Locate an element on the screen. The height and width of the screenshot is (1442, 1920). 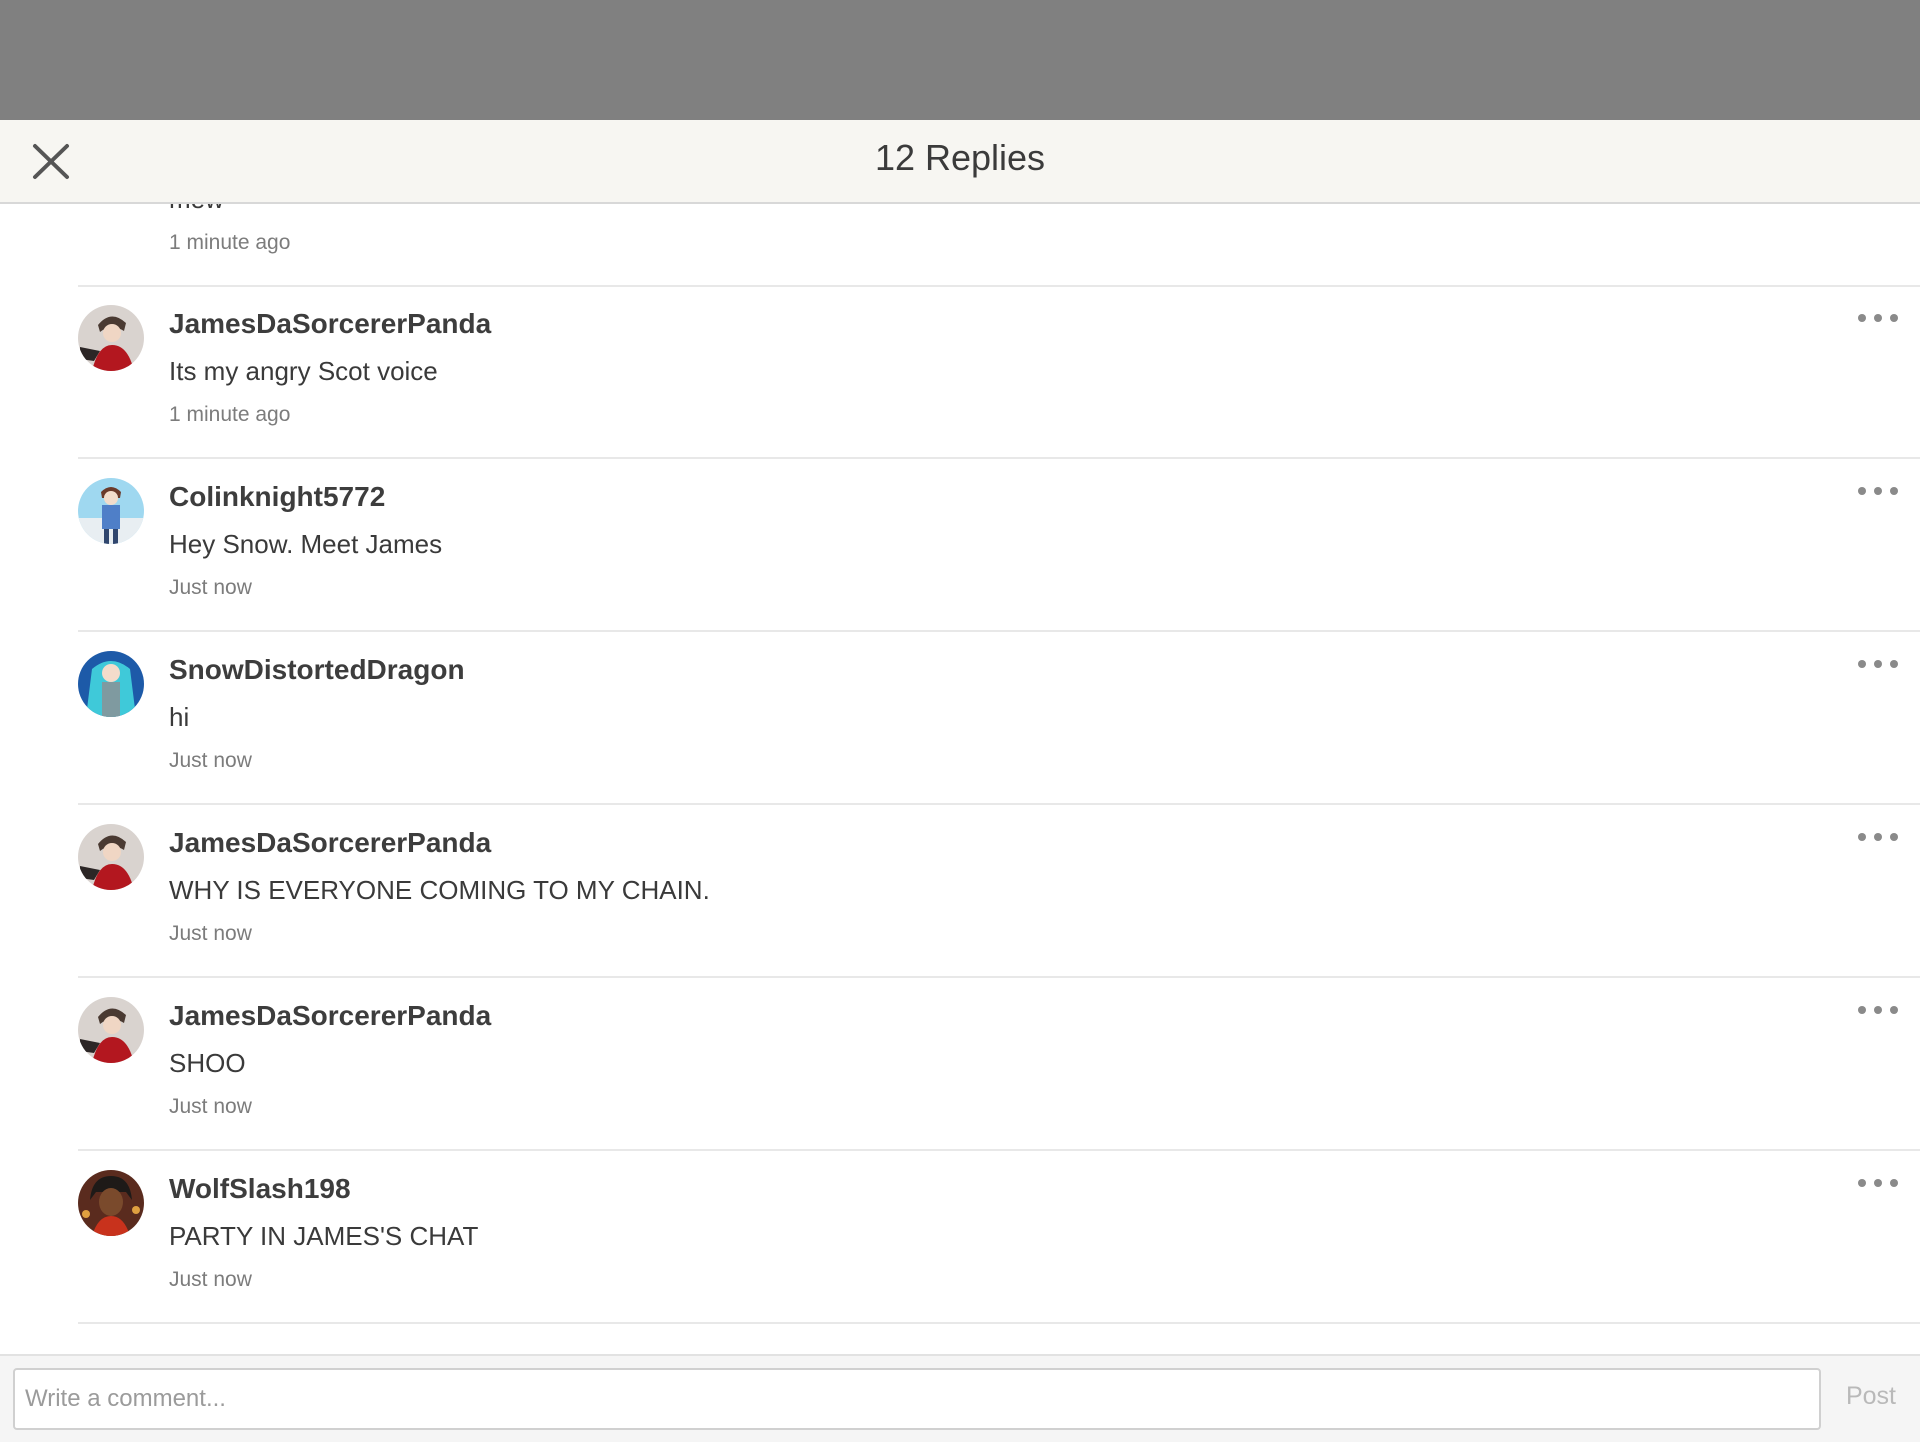
replies-header: 12 Replies is located at coordinates (960, 162).